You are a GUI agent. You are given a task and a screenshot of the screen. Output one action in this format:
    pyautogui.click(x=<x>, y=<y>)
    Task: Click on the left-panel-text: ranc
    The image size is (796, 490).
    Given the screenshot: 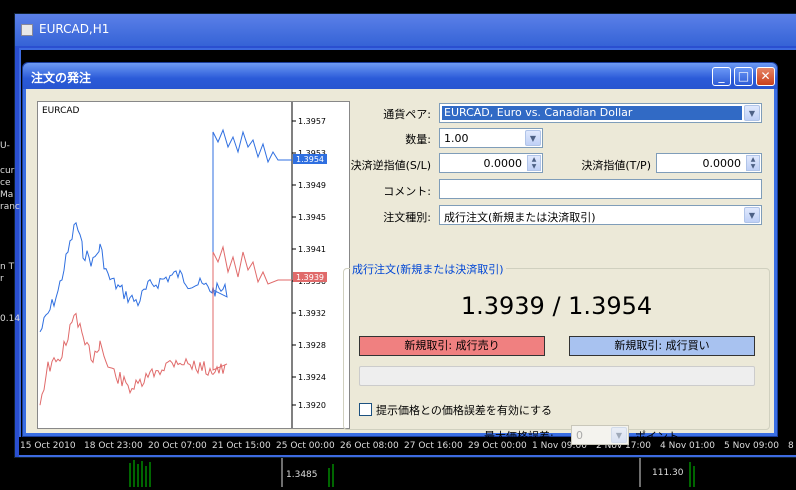 What is the action you would take?
    pyautogui.click(x=10, y=207)
    